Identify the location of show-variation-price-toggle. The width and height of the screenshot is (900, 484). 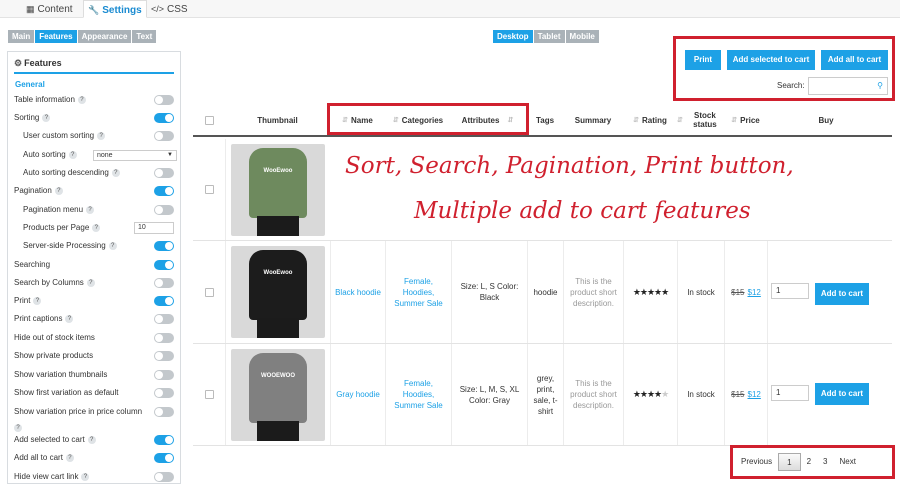
(164, 412).